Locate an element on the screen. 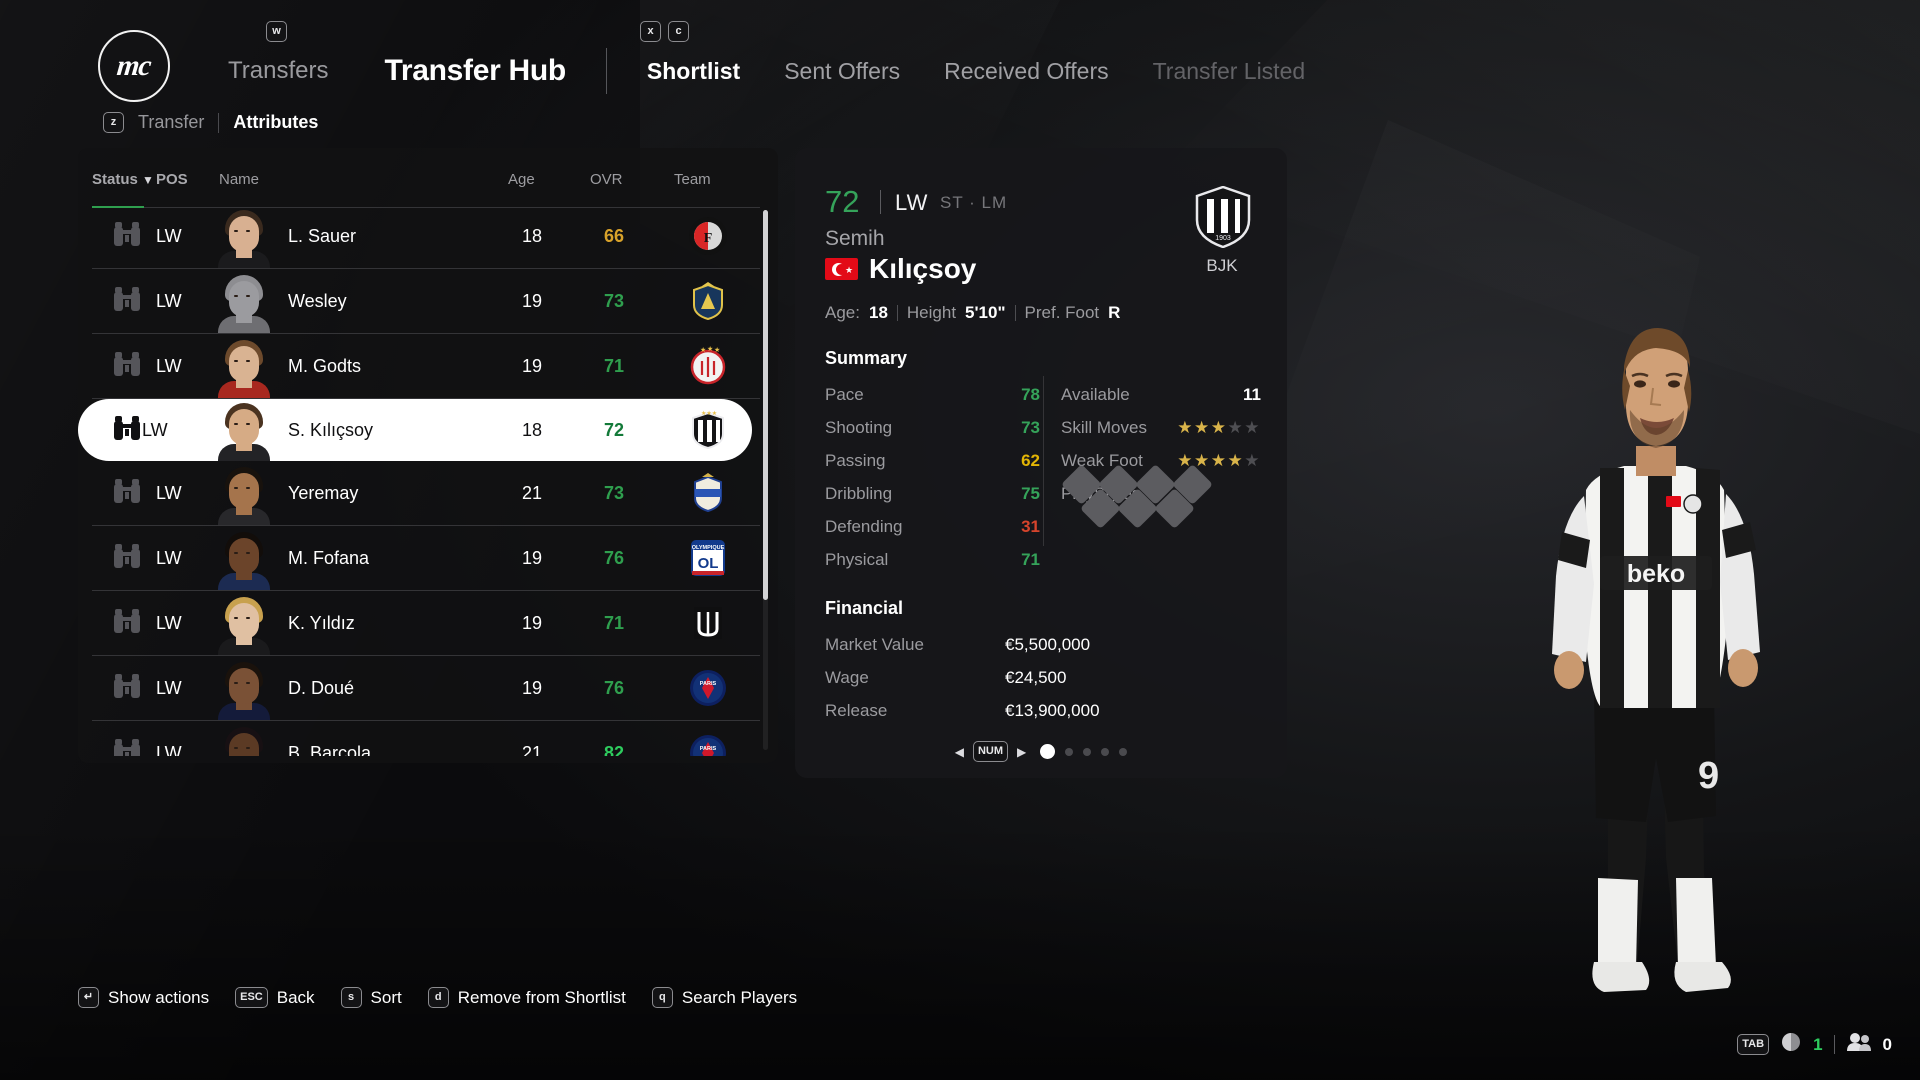  breadcrumb-transfers: Transfers is located at coordinates (278, 71).